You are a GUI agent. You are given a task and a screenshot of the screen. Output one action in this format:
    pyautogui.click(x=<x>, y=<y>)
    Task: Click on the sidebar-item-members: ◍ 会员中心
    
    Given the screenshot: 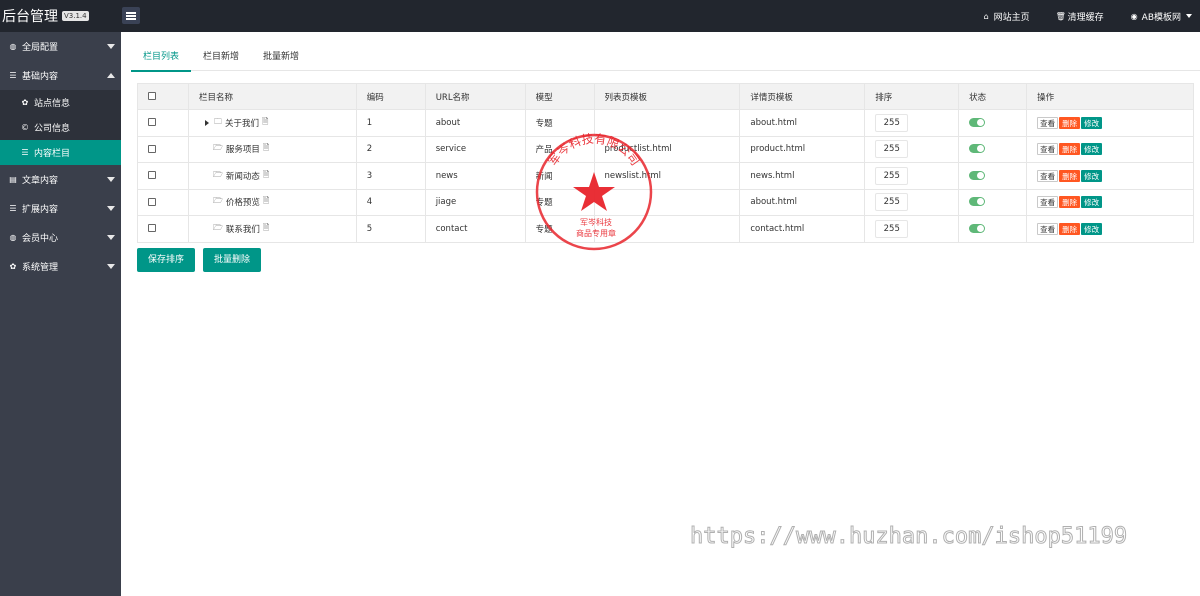 What is the action you would take?
    pyautogui.click(x=60, y=237)
    